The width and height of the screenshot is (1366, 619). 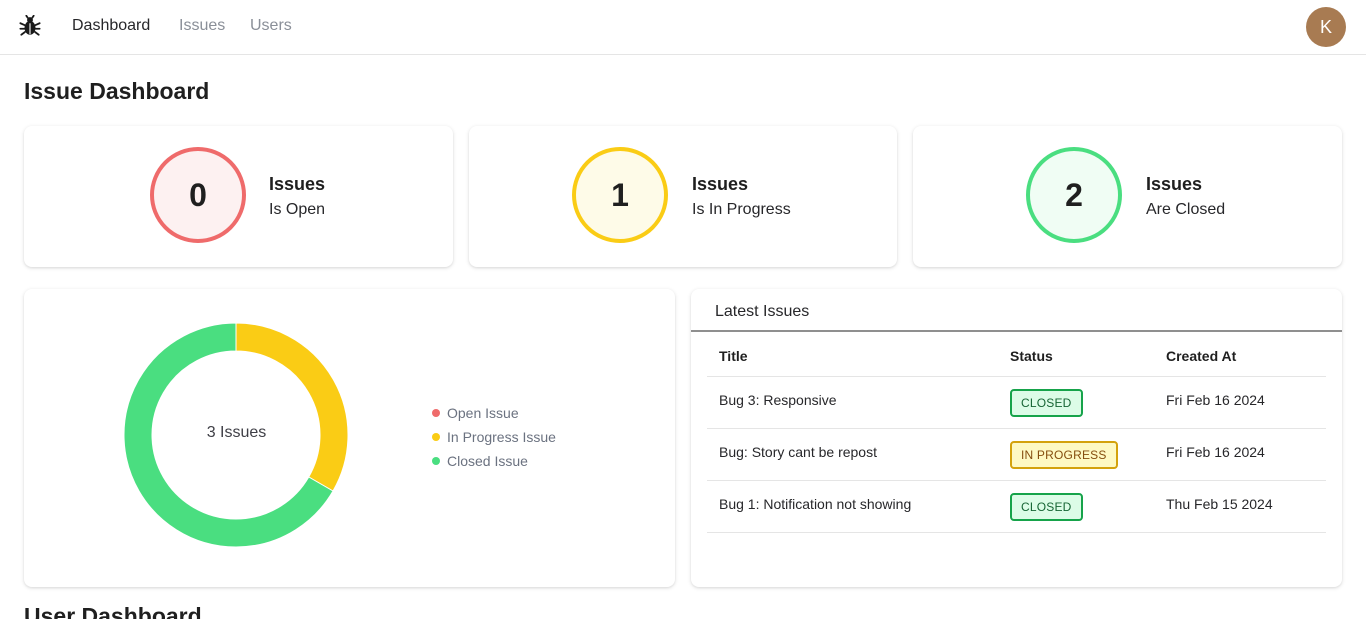 What do you see at coordinates (292, 407) in the screenshot?
I see `donut-slice-in-progress-issue` at bounding box center [292, 407].